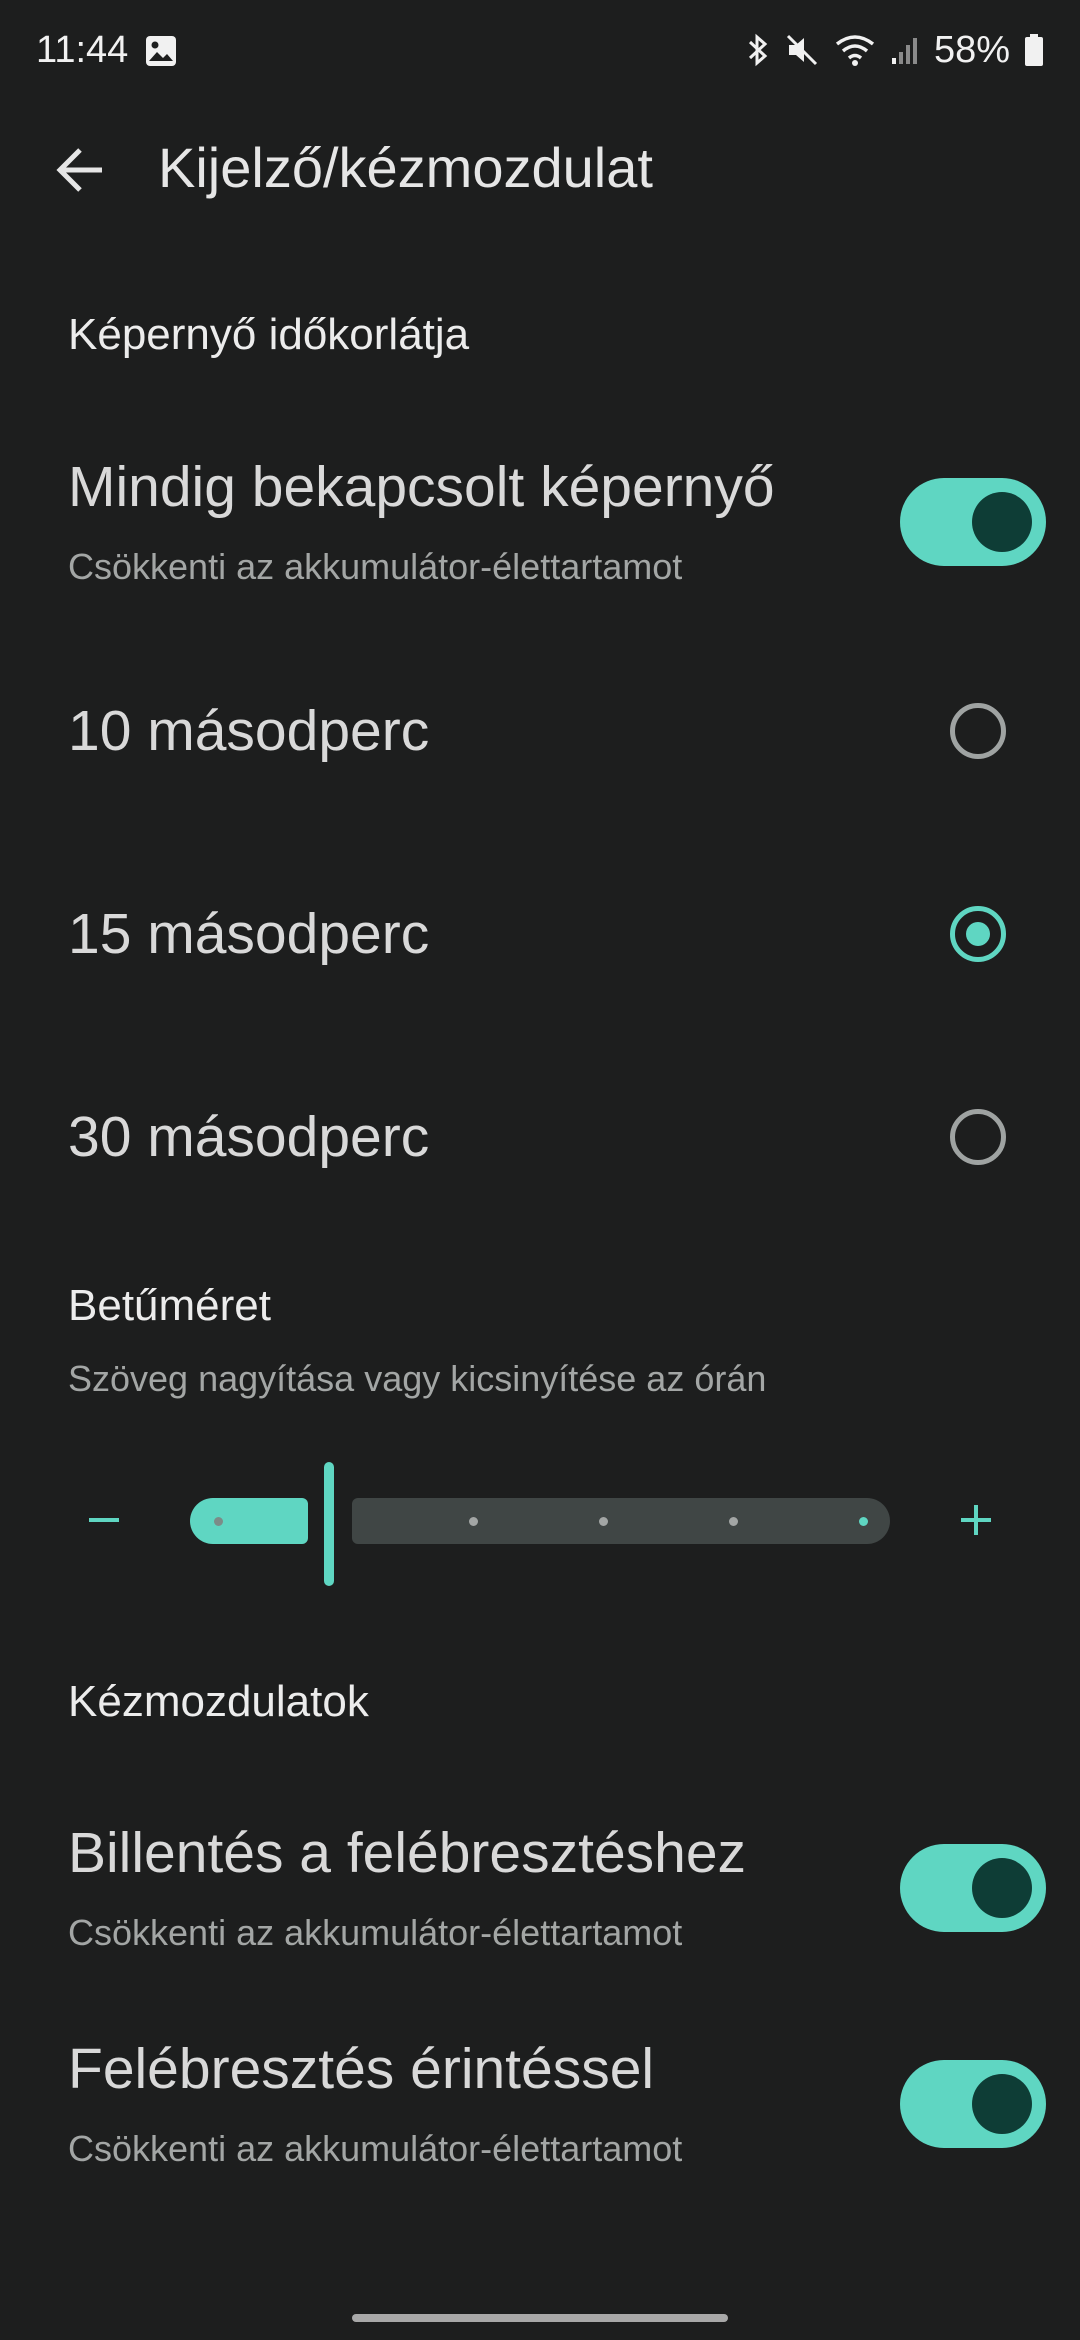 This screenshot has width=1080, height=2340. I want to click on image-icon, so click(161, 51).